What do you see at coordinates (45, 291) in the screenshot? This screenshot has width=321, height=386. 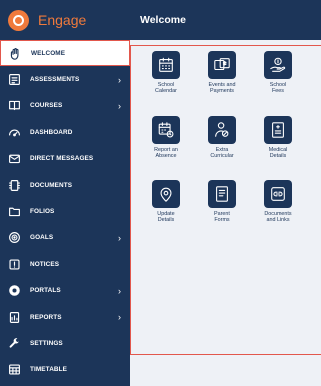 I see `sidebar-item-label: PORTALS` at bounding box center [45, 291].